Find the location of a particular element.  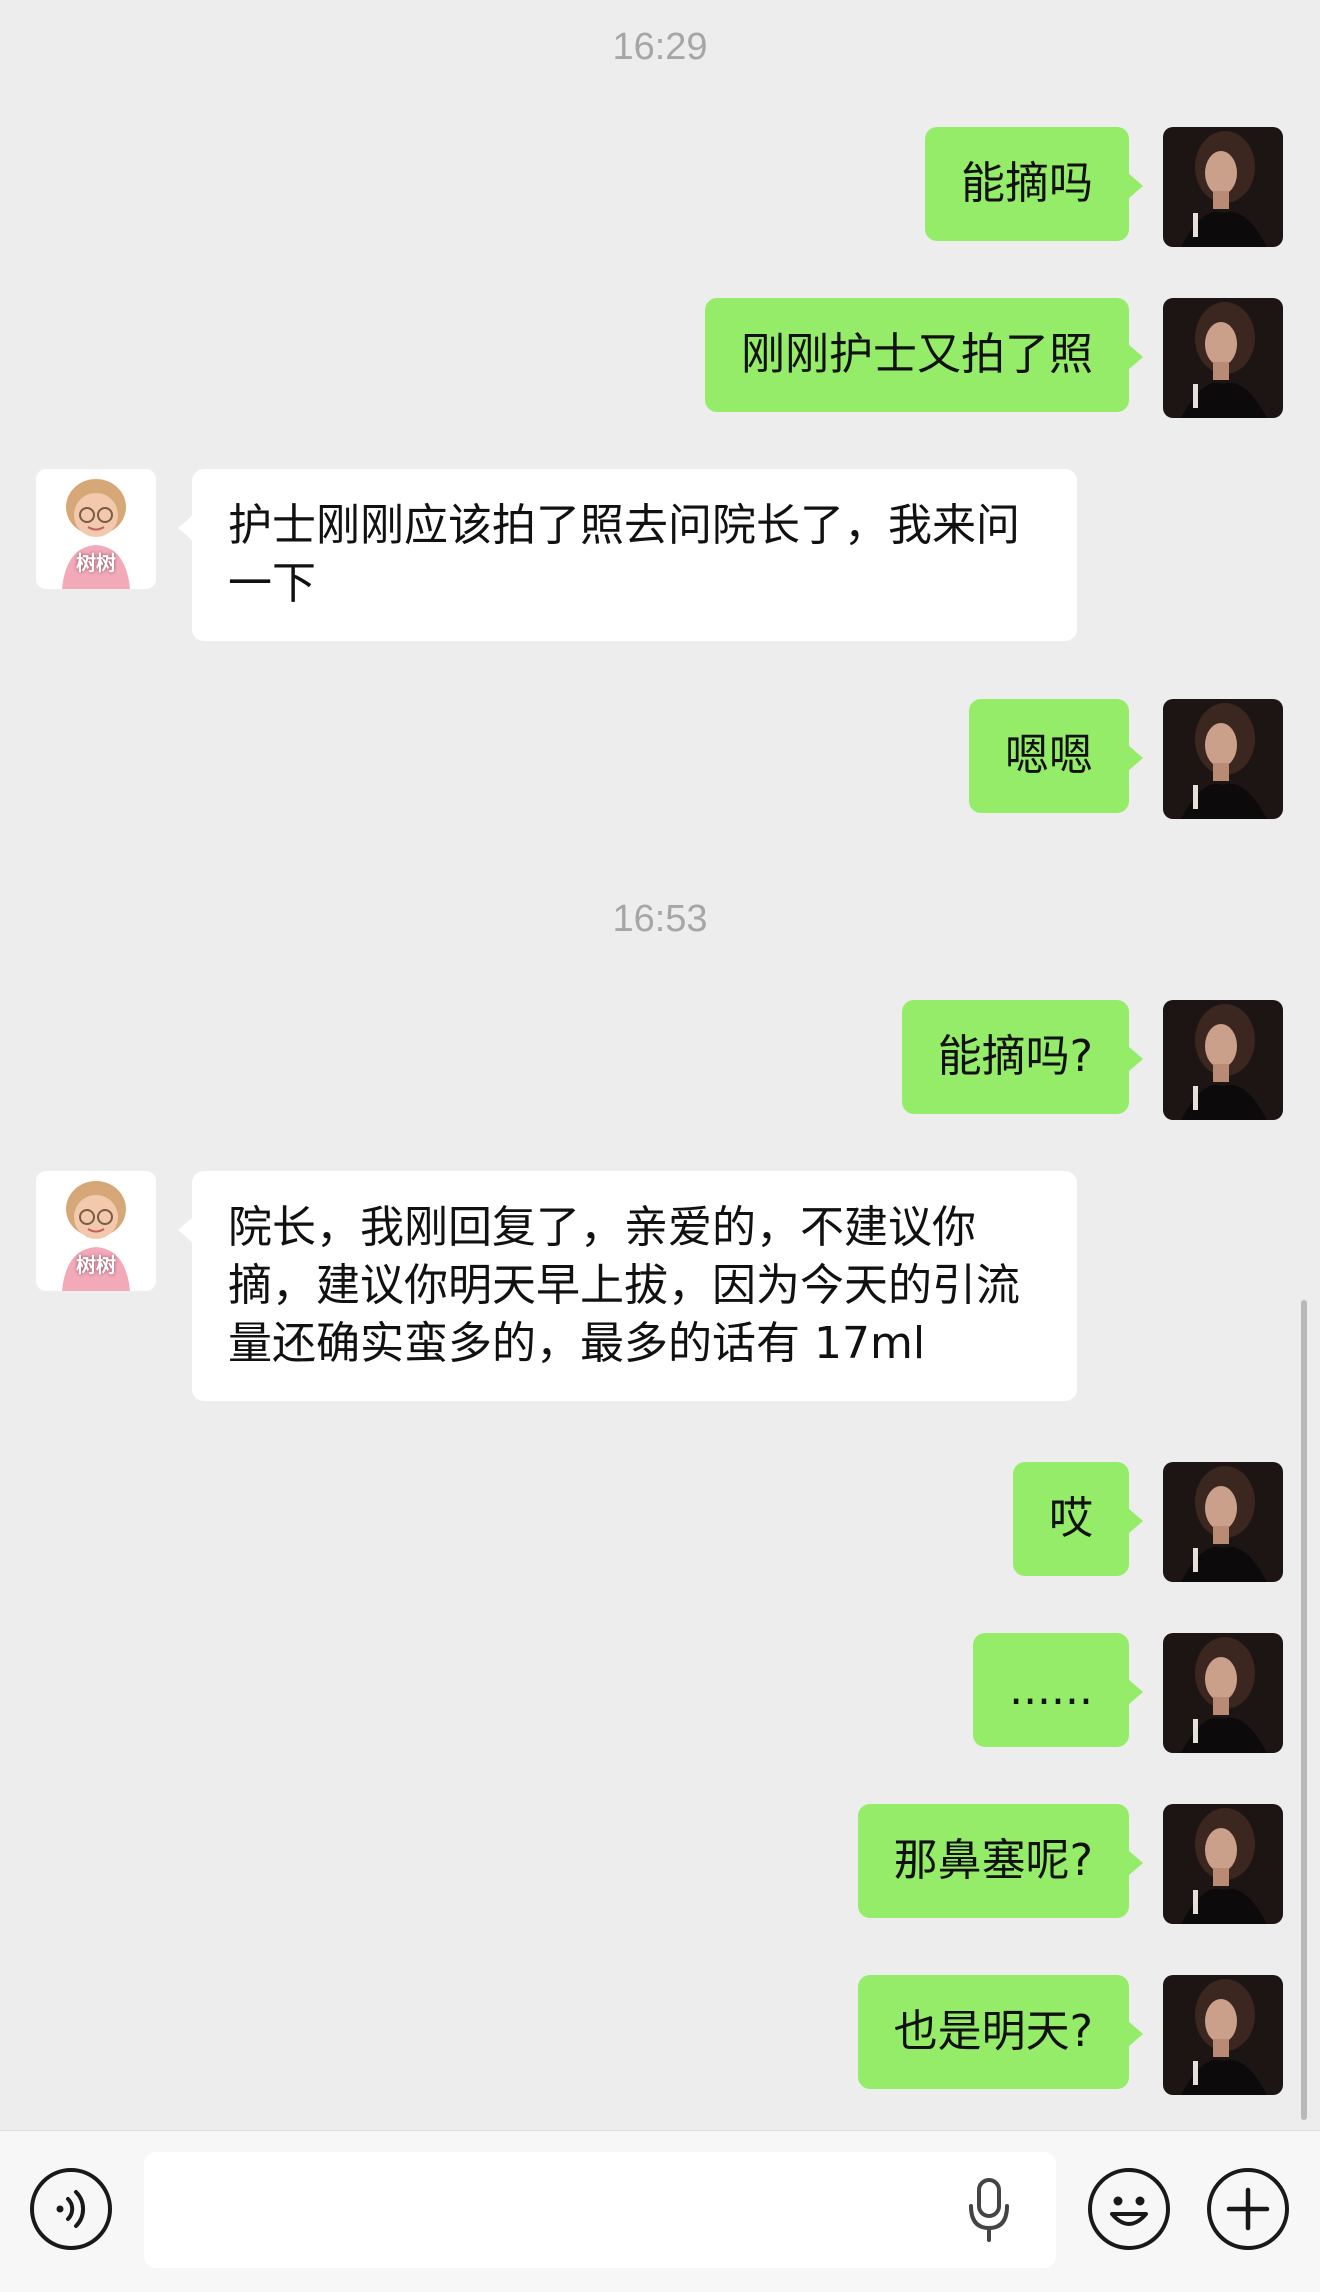

message-bubble-sent: 能摘吗 is located at coordinates (1034, 184).